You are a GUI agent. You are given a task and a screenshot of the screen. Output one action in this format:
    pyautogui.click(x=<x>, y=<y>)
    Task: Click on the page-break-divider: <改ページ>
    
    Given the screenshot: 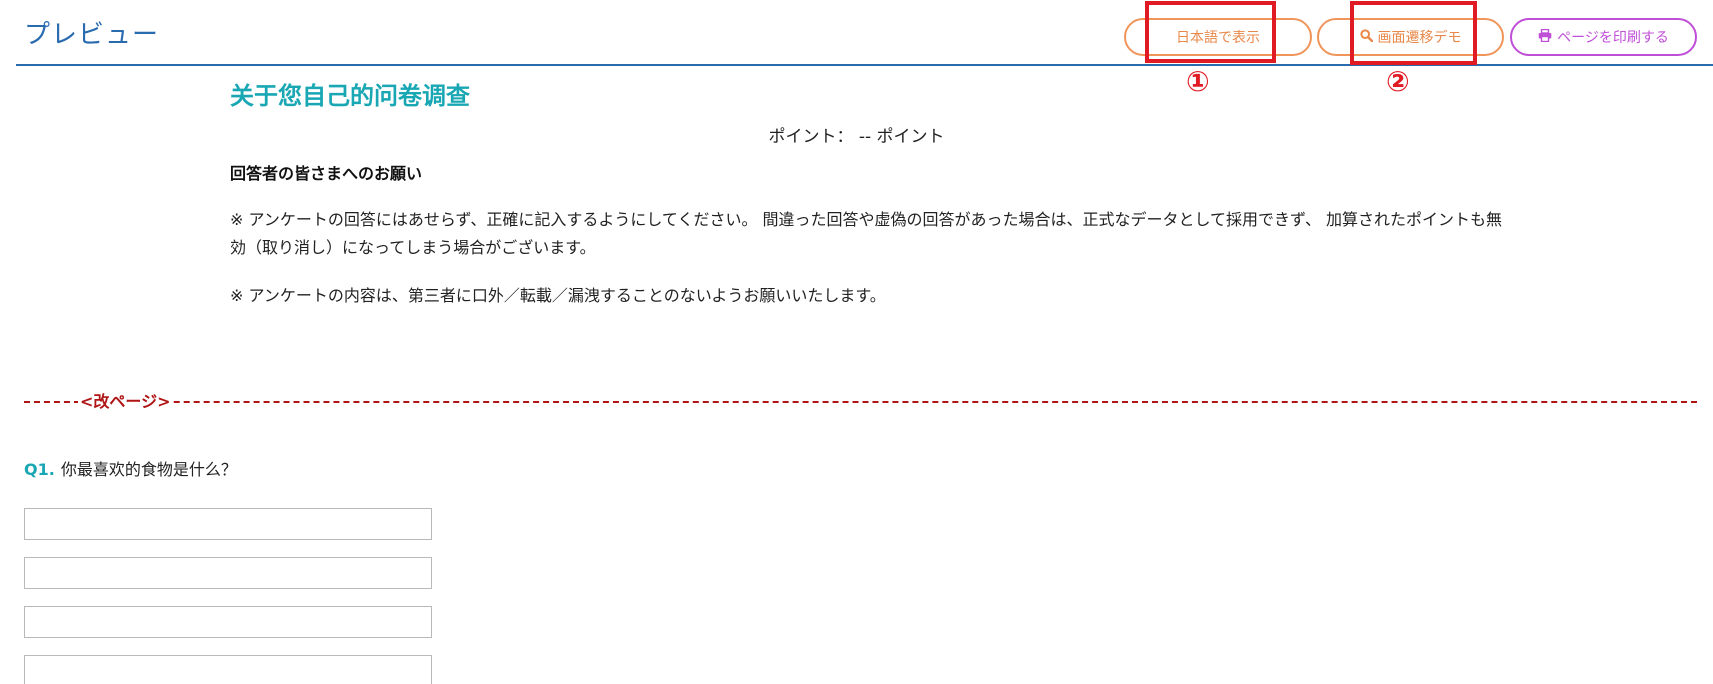 What is the action you would take?
    pyautogui.click(x=860, y=401)
    